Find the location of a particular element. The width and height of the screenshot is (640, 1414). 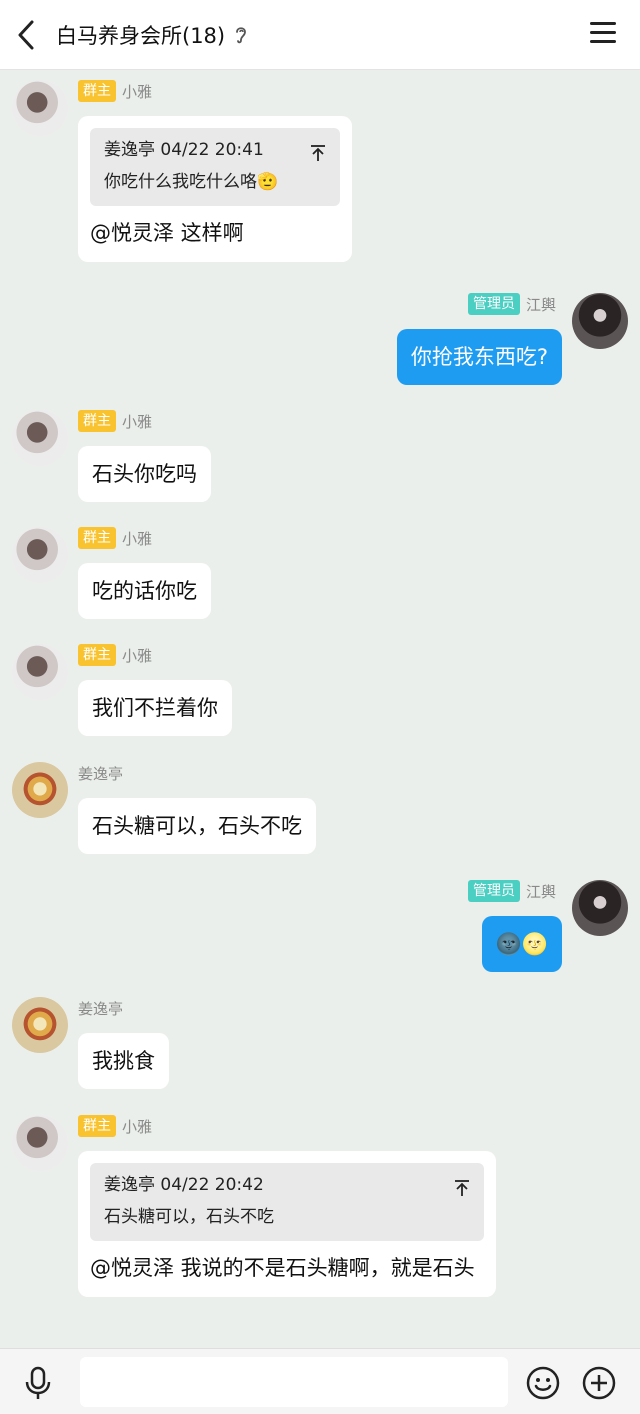

emoji-icon is located at coordinates (543, 1383).